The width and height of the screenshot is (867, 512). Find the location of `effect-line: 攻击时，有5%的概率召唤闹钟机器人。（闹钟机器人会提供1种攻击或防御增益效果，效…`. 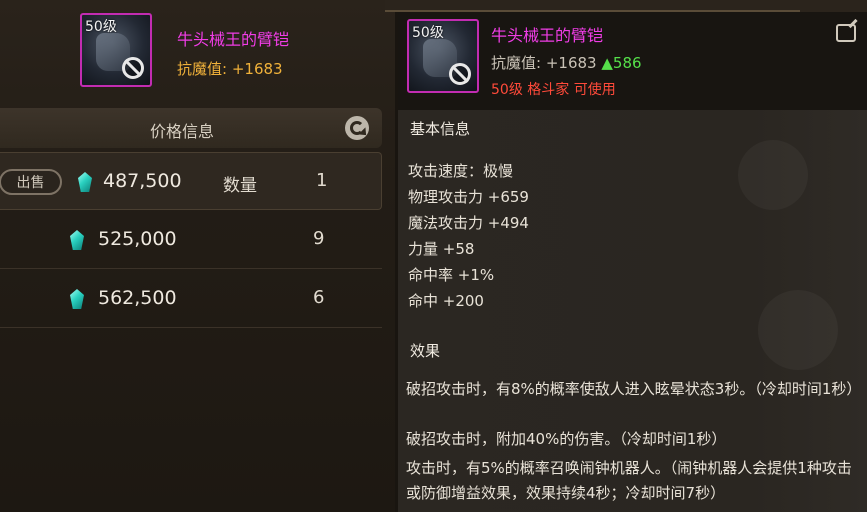

effect-line: 攻击时，有5%的概率召唤闹钟机器人。（闹钟机器人会提供1种攻击或防御增益效果，效… is located at coordinates (629, 480).